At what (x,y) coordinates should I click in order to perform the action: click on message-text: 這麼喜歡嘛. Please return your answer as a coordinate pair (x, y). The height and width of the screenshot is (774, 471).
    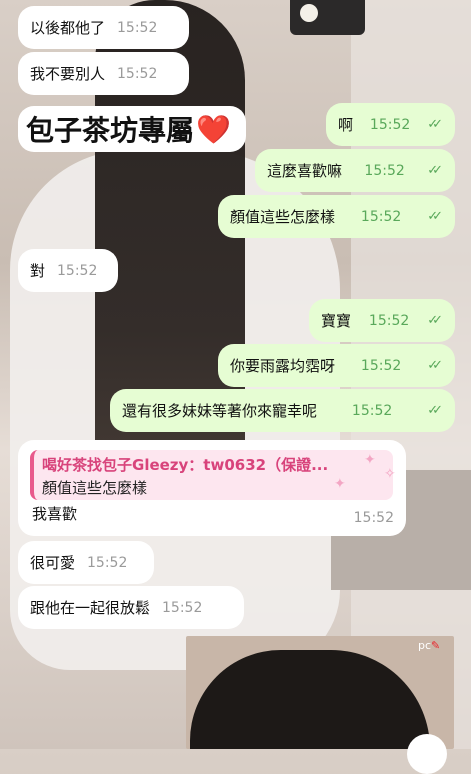
    Looking at the image, I should click on (305, 171).